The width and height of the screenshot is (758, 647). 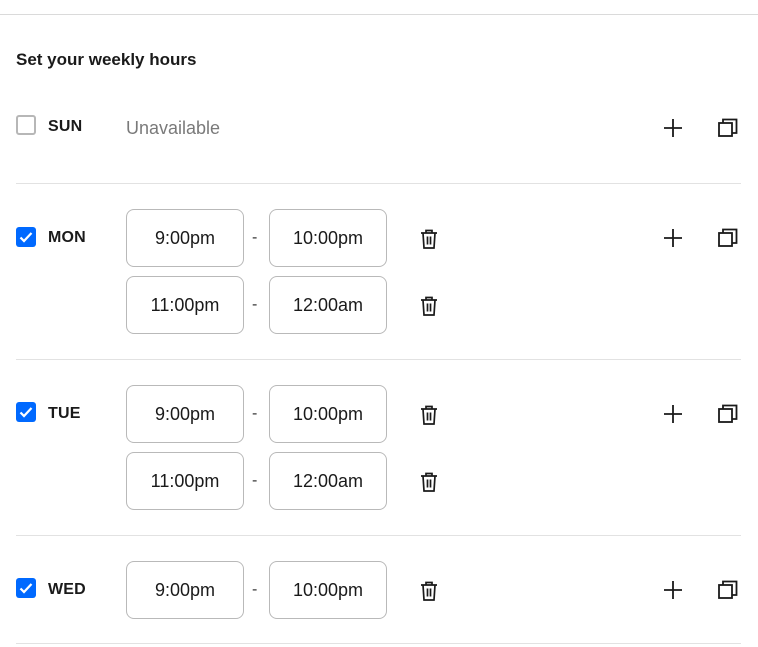 I want to click on mon-interval-2-end-input, so click(x=328, y=305).